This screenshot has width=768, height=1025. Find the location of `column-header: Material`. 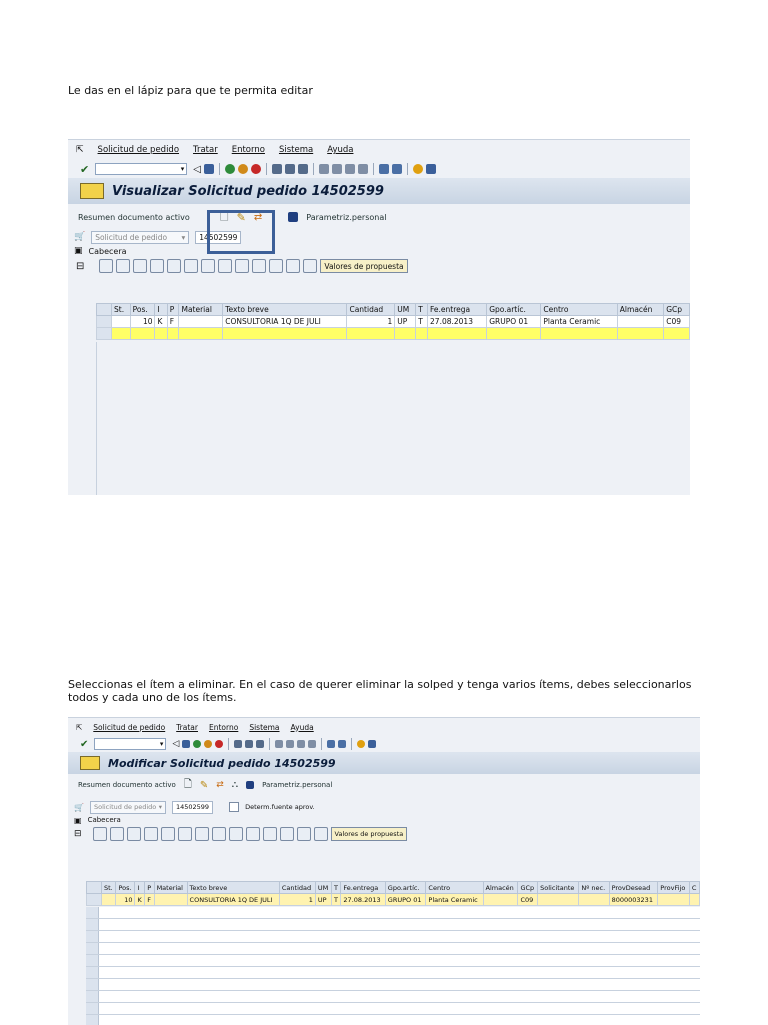

column-header: Material is located at coordinates (201, 309).